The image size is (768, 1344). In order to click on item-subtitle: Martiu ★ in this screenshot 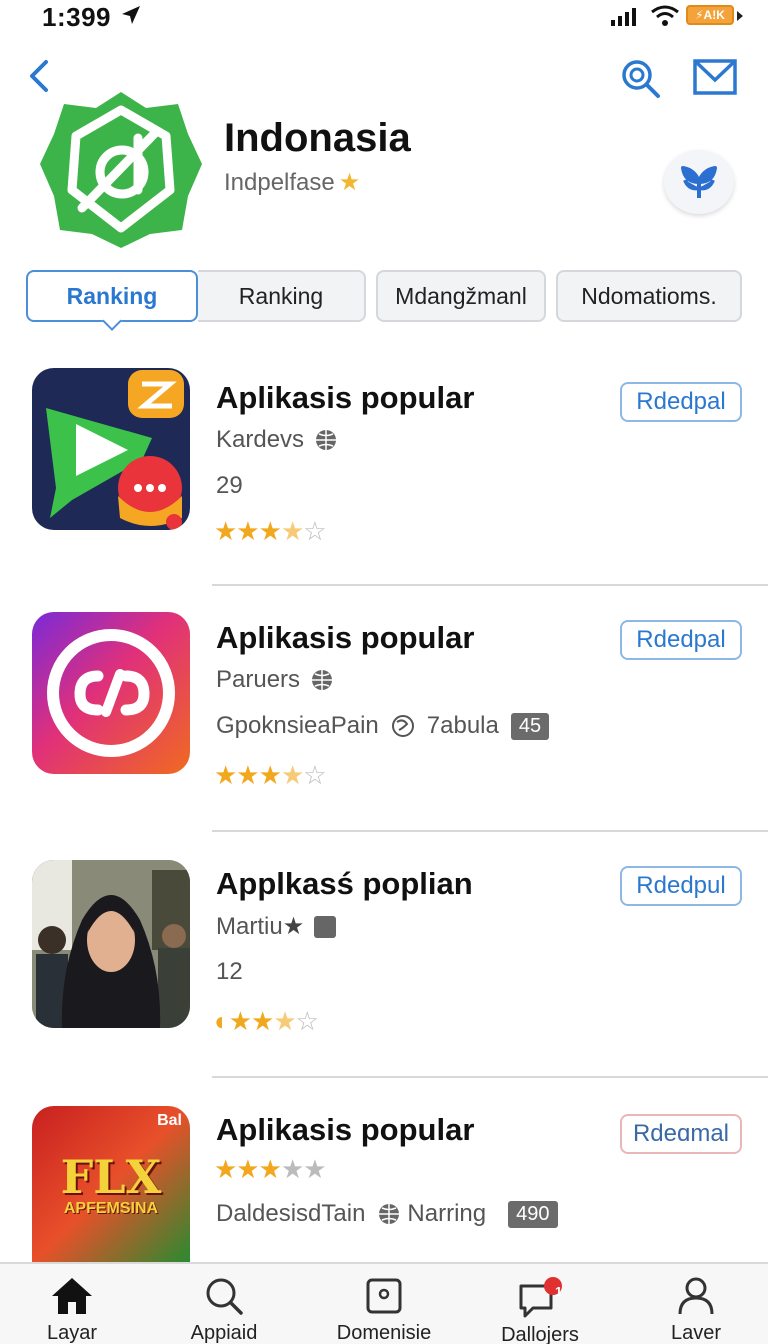, I will do `click(276, 926)`.